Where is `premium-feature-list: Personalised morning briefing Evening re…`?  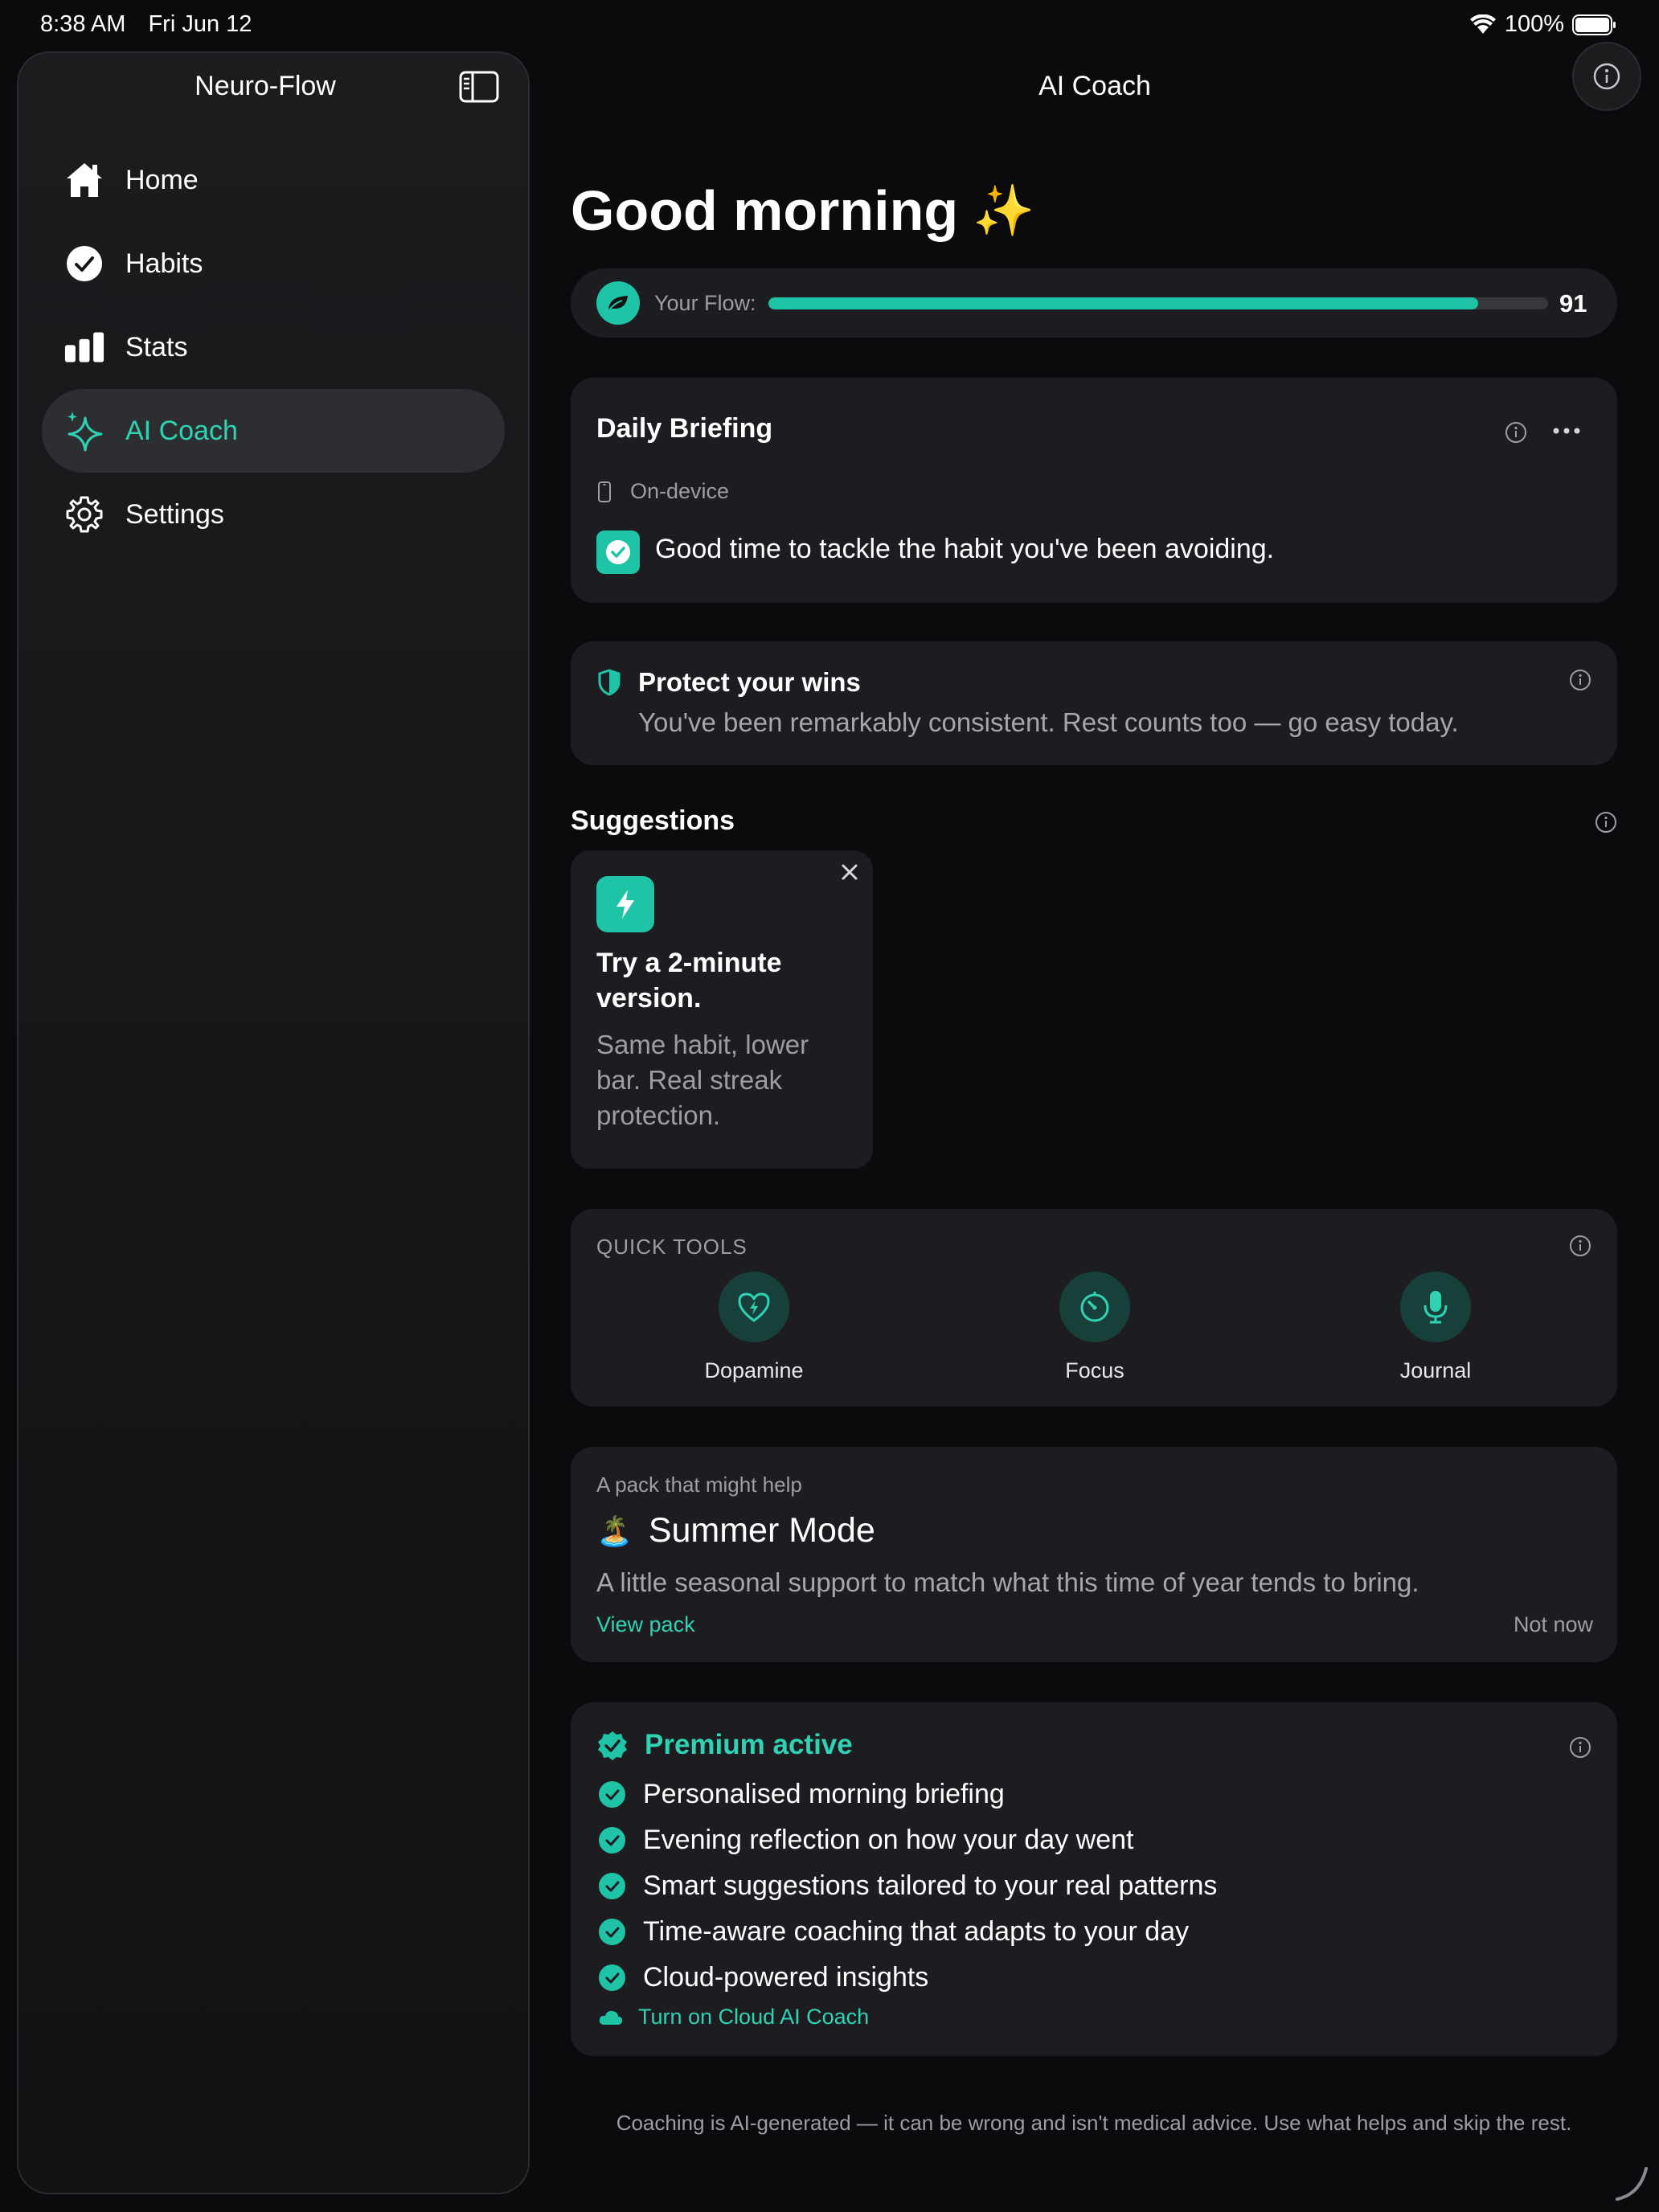 premium-feature-list: Personalised morning briefing Evening re… is located at coordinates (908, 1886).